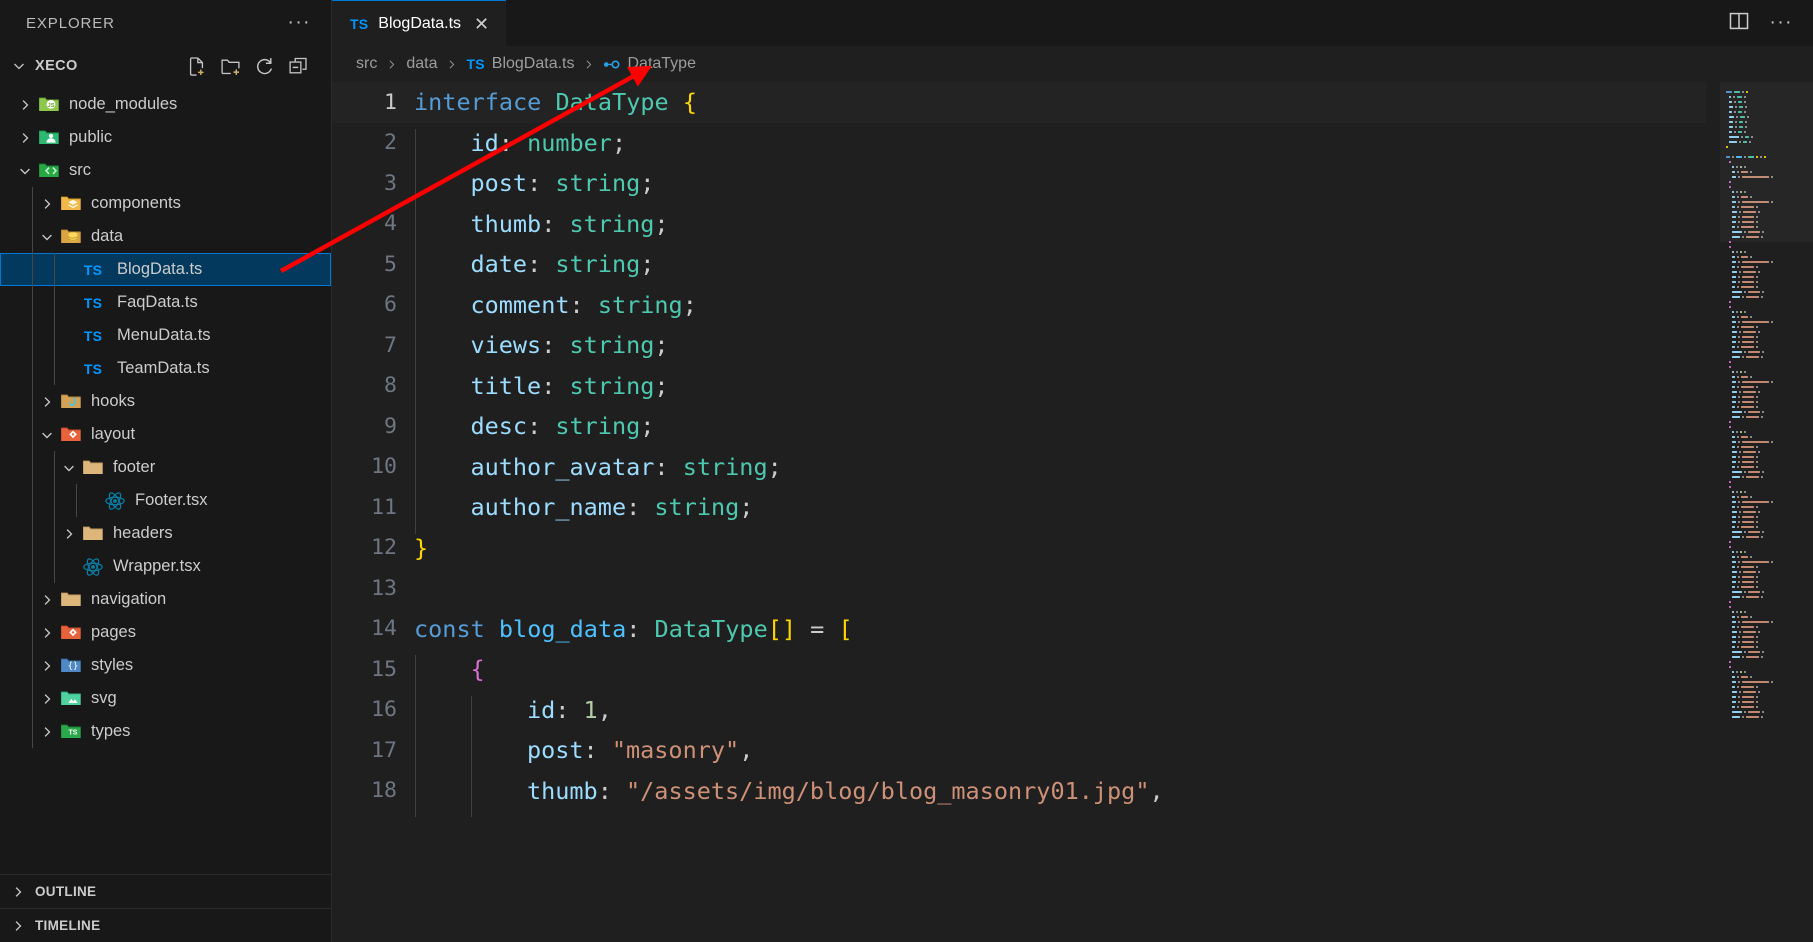 Image resolution: width=1813 pixels, height=942 pixels. Describe the element at coordinates (165, 137) in the screenshot. I see `tree-item-public: public` at that location.